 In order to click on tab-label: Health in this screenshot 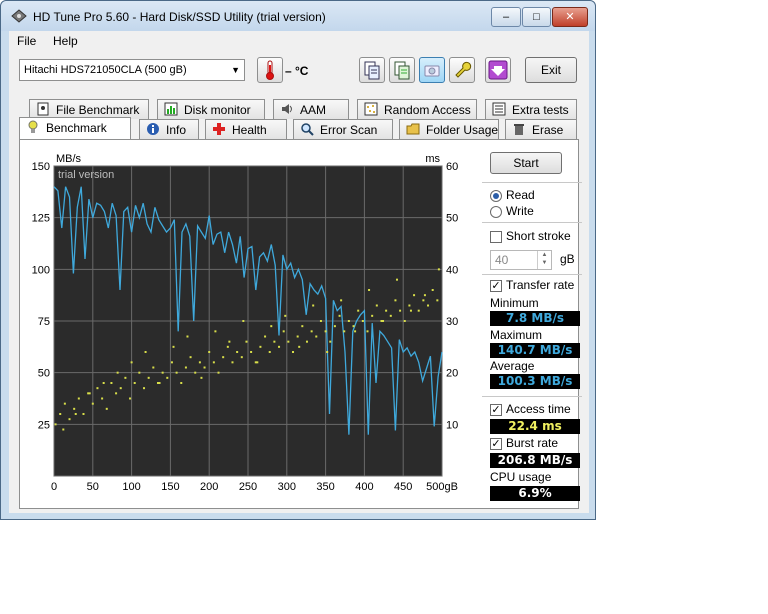, I will do `click(249, 130)`.